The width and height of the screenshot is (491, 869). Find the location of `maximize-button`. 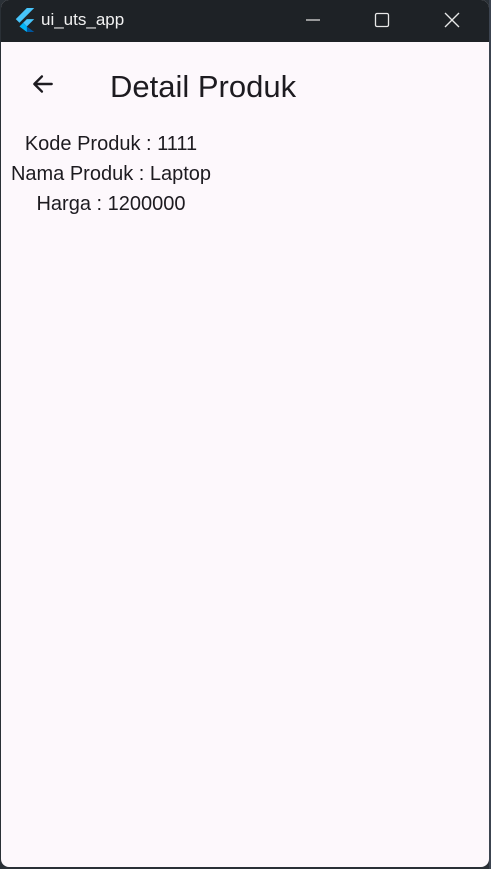

maximize-button is located at coordinates (382, 20).